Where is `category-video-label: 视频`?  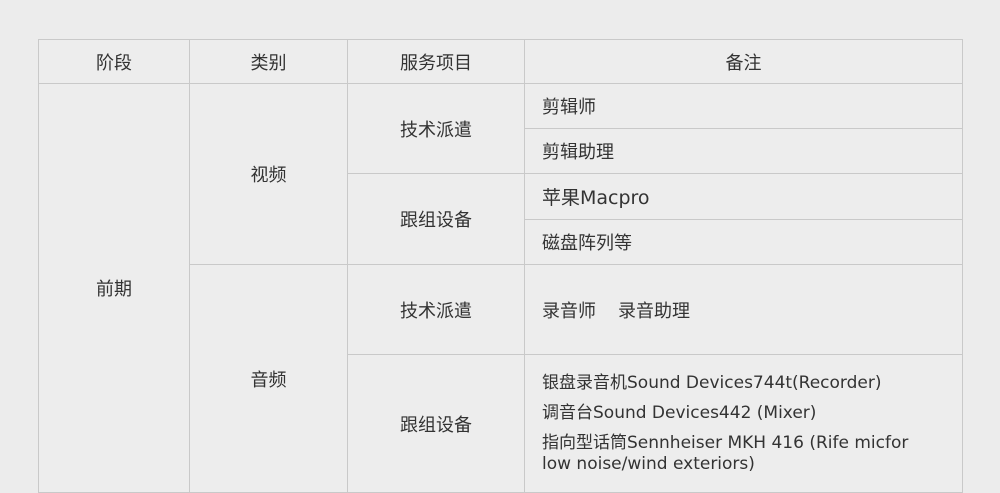
category-video-label: 视频 is located at coordinates (268, 175).